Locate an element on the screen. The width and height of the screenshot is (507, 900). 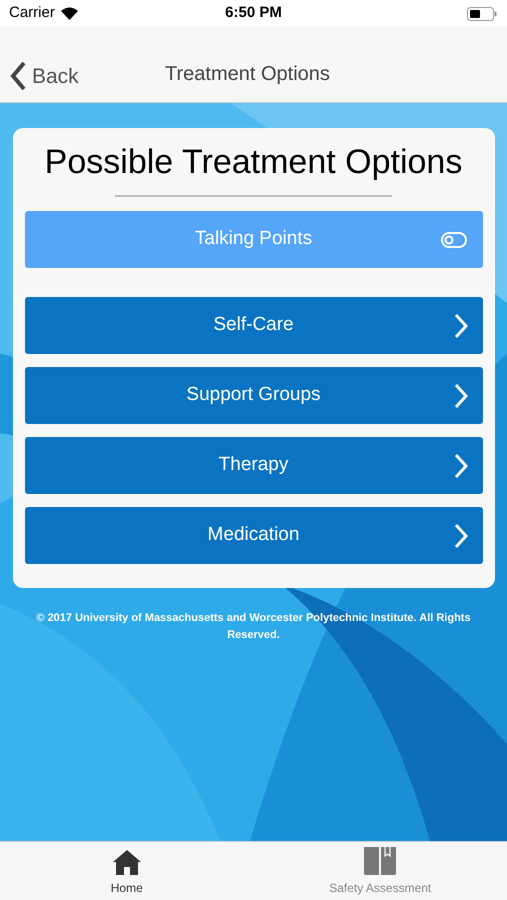
status-time: 6:50 PM is located at coordinates (253, 13).